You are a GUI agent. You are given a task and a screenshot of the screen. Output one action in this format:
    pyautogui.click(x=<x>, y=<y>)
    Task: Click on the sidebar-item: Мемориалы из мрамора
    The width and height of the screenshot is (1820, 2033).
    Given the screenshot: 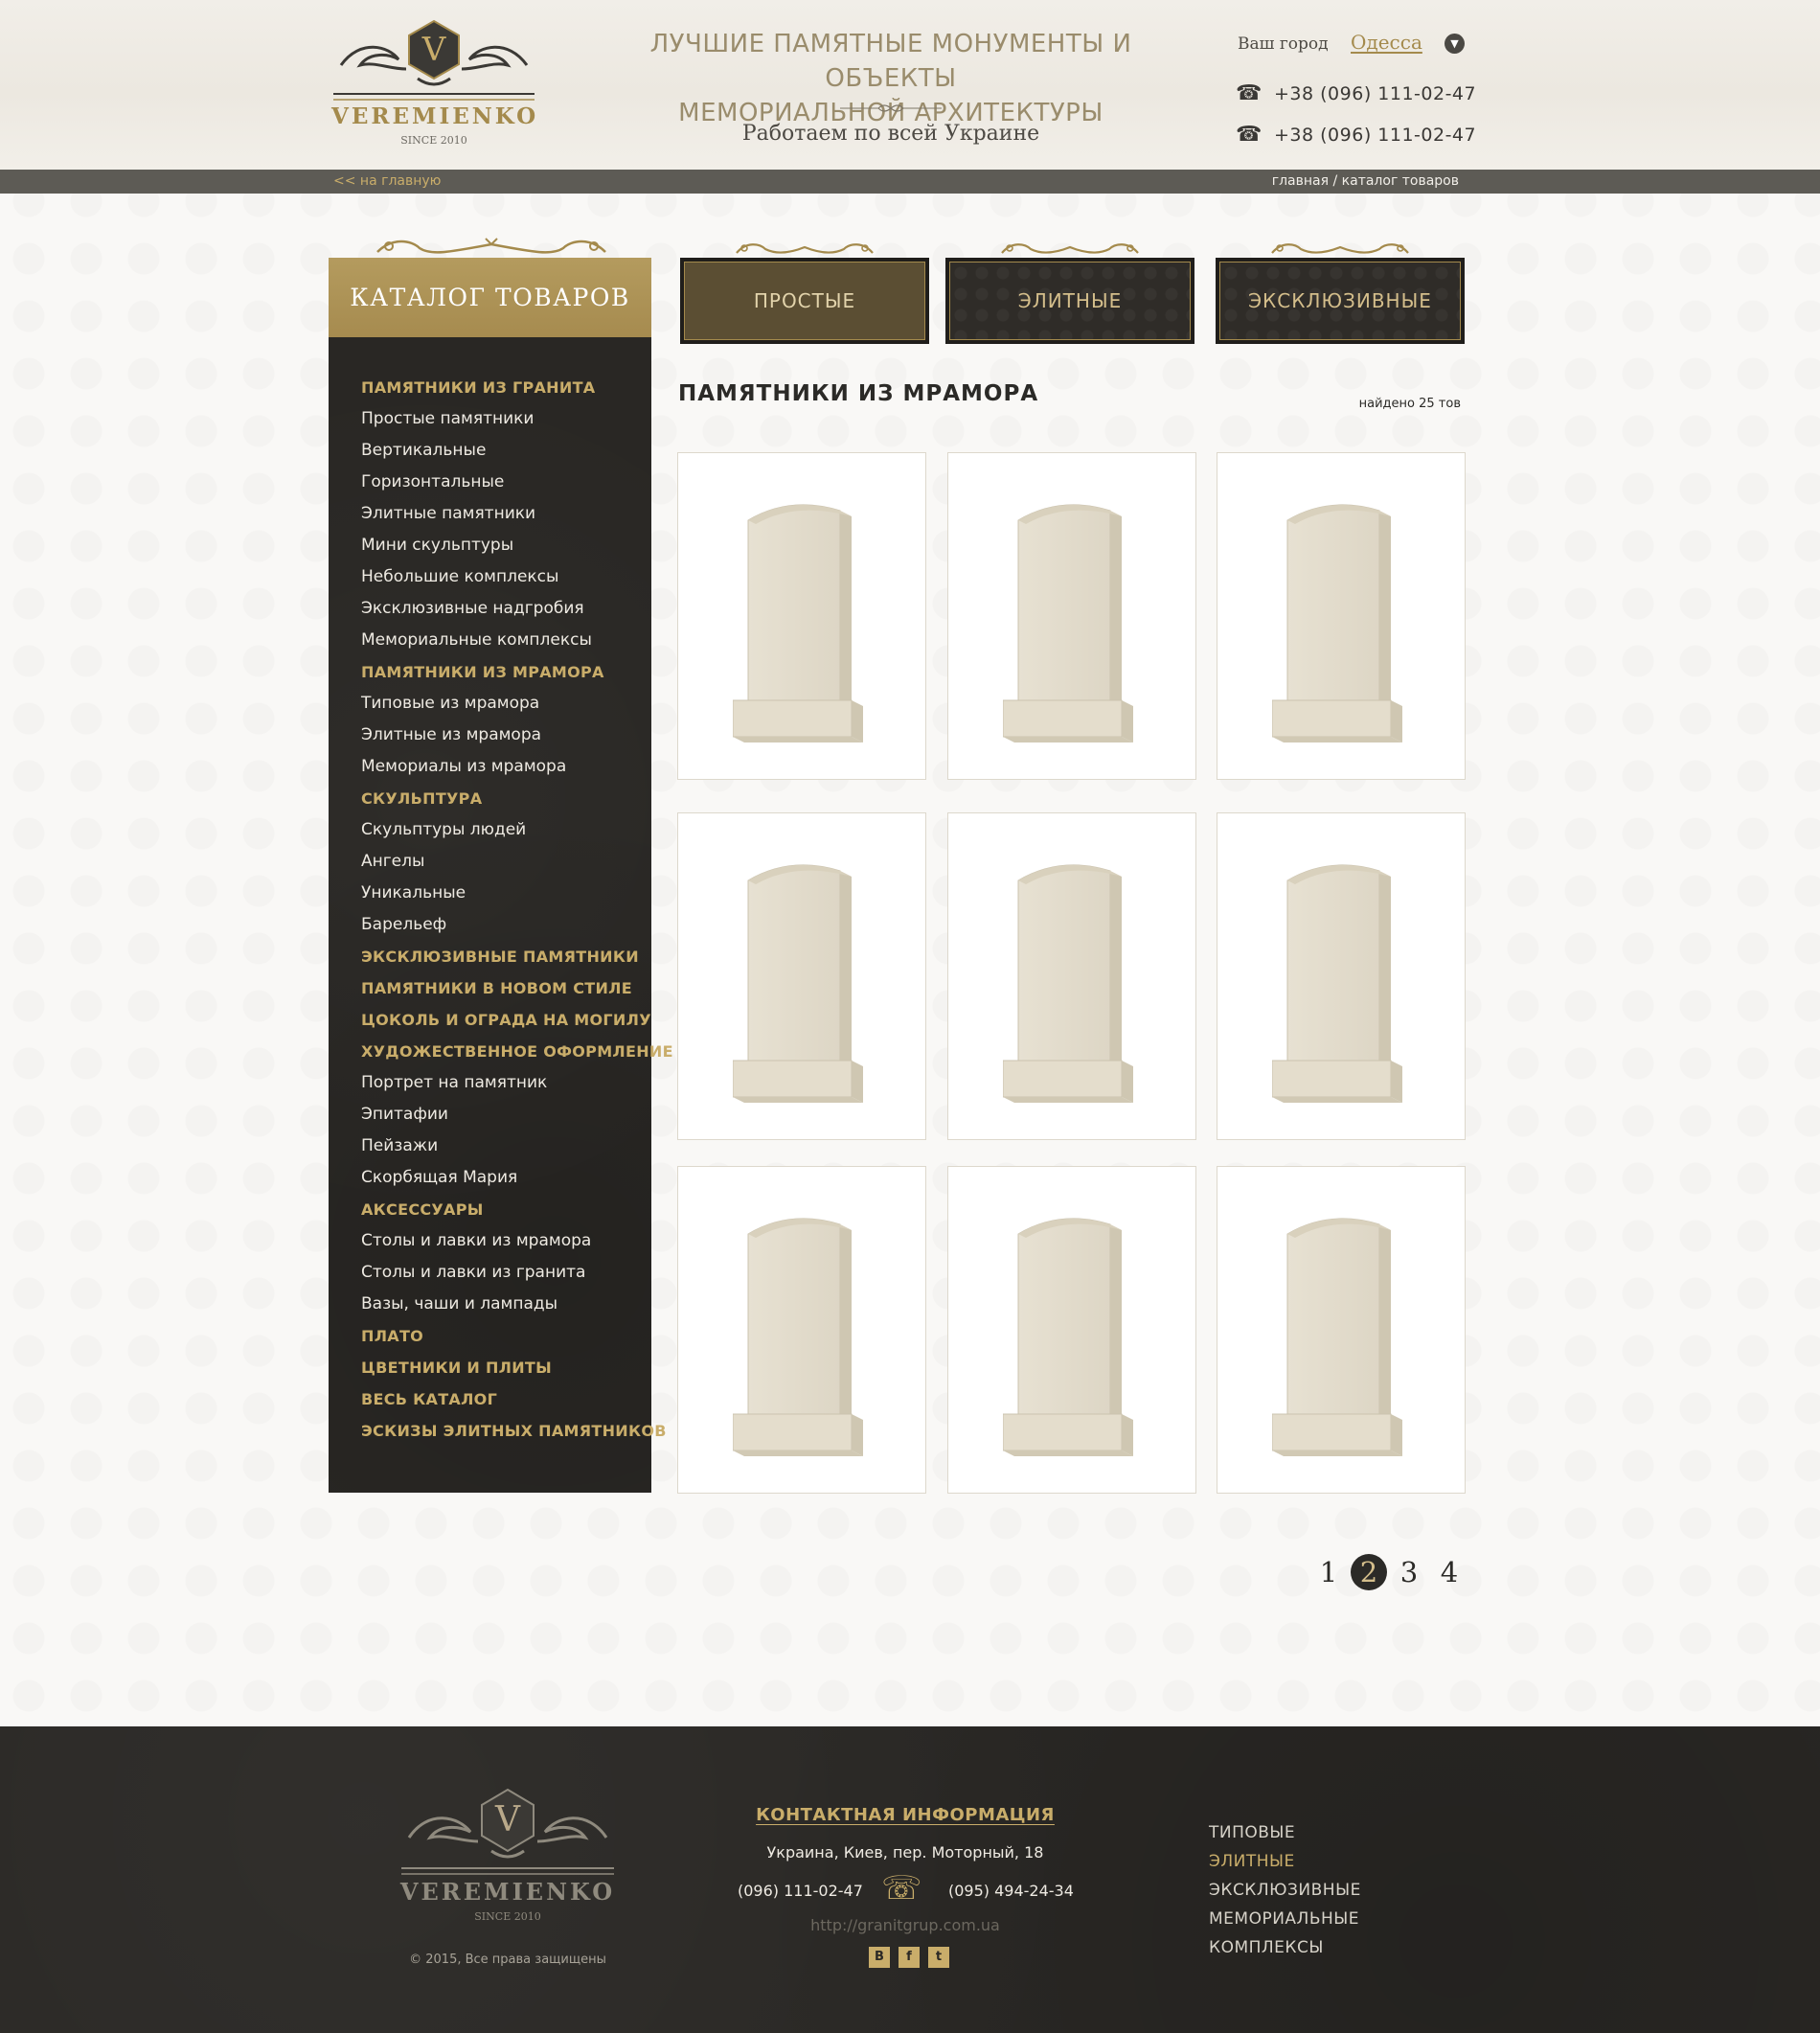 What is the action you would take?
    pyautogui.click(x=517, y=767)
    